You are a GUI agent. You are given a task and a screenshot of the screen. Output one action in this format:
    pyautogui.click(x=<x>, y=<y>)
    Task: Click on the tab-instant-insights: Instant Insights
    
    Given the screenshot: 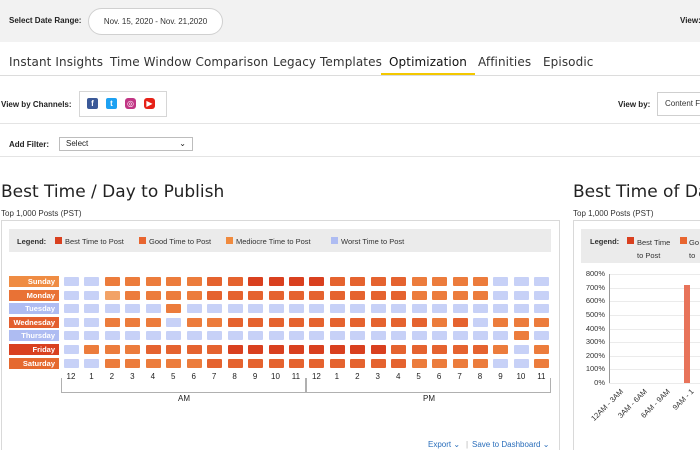 What is the action you would take?
    pyautogui.click(x=56, y=62)
    